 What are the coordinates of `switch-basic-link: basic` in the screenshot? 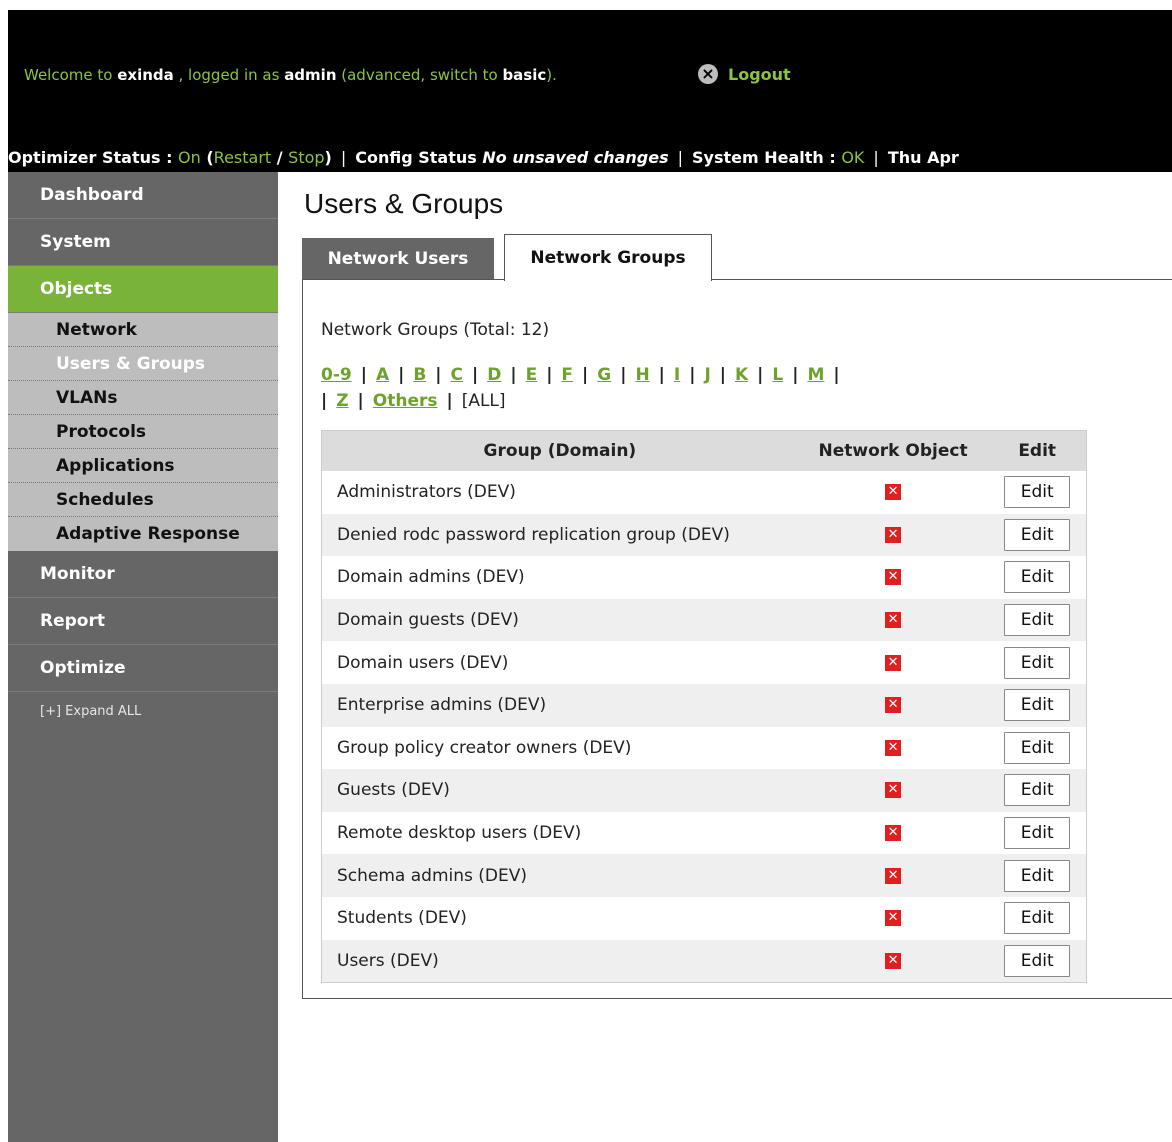 It's located at (524, 75).